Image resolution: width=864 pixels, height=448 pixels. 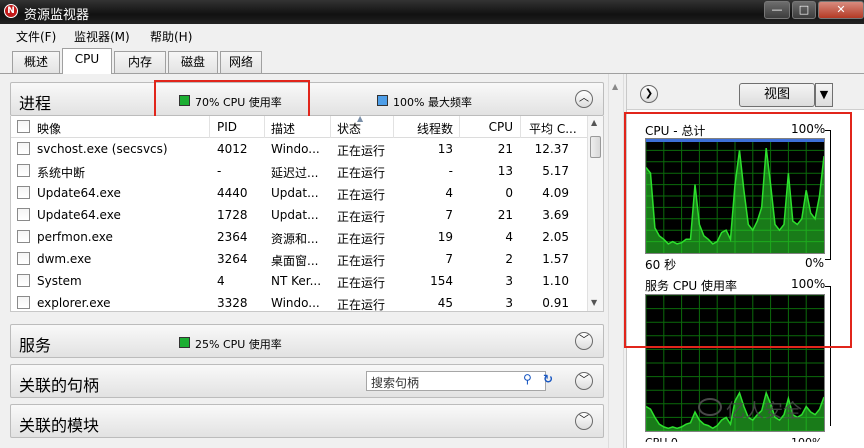 What do you see at coordinates (777, 95) in the screenshot?
I see `view-button: 视图` at bounding box center [777, 95].